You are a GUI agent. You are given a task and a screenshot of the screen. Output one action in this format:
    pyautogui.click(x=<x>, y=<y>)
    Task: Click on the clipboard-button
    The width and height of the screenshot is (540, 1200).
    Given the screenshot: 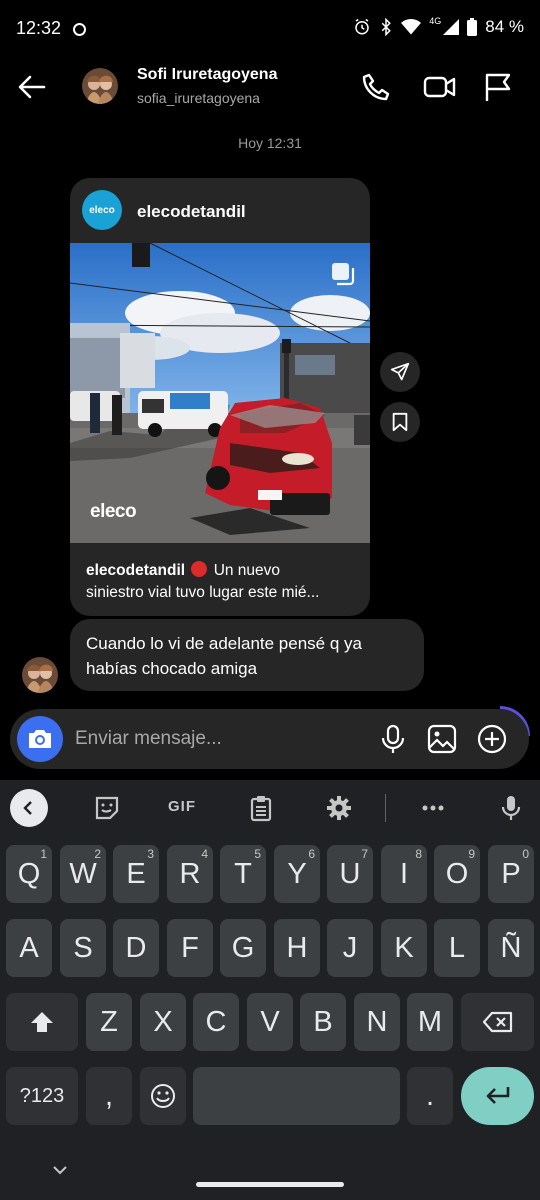 What is the action you would take?
    pyautogui.click(x=261, y=808)
    